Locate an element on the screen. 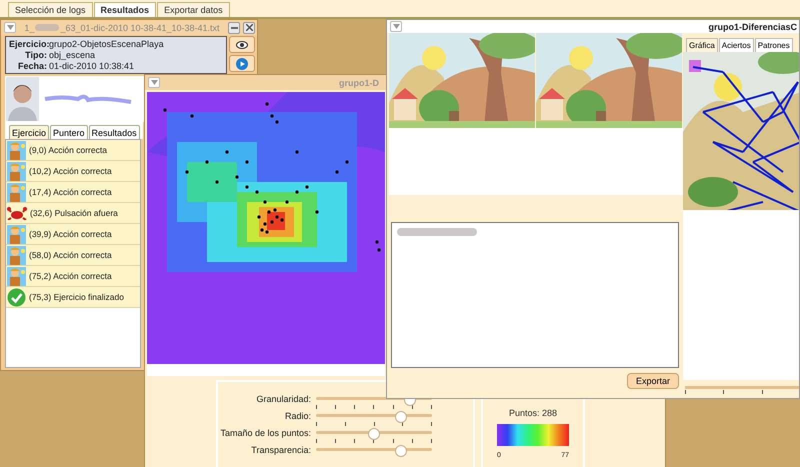 The image size is (800, 467). event-row: (17,4) Acción correcta is located at coordinates (73, 192).